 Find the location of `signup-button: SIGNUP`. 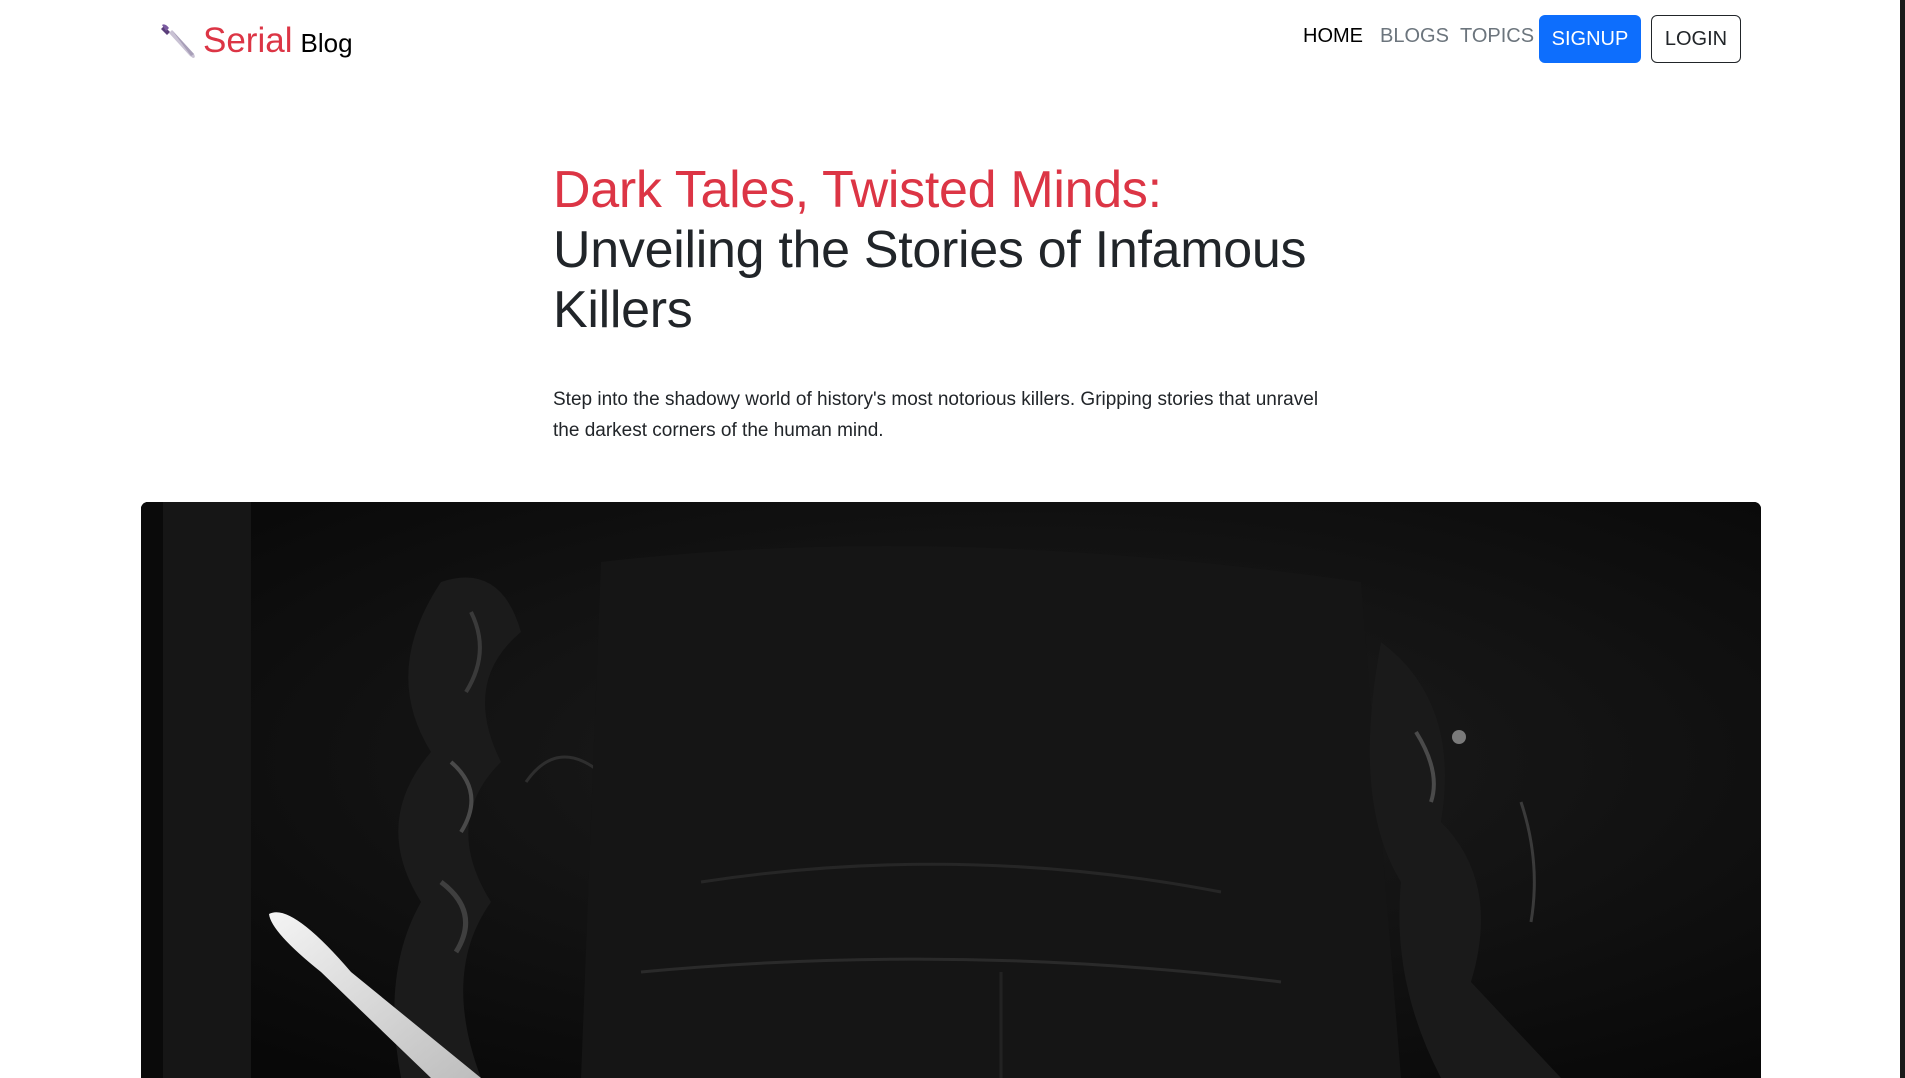

signup-button: SIGNUP is located at coordinates (1590, 39).